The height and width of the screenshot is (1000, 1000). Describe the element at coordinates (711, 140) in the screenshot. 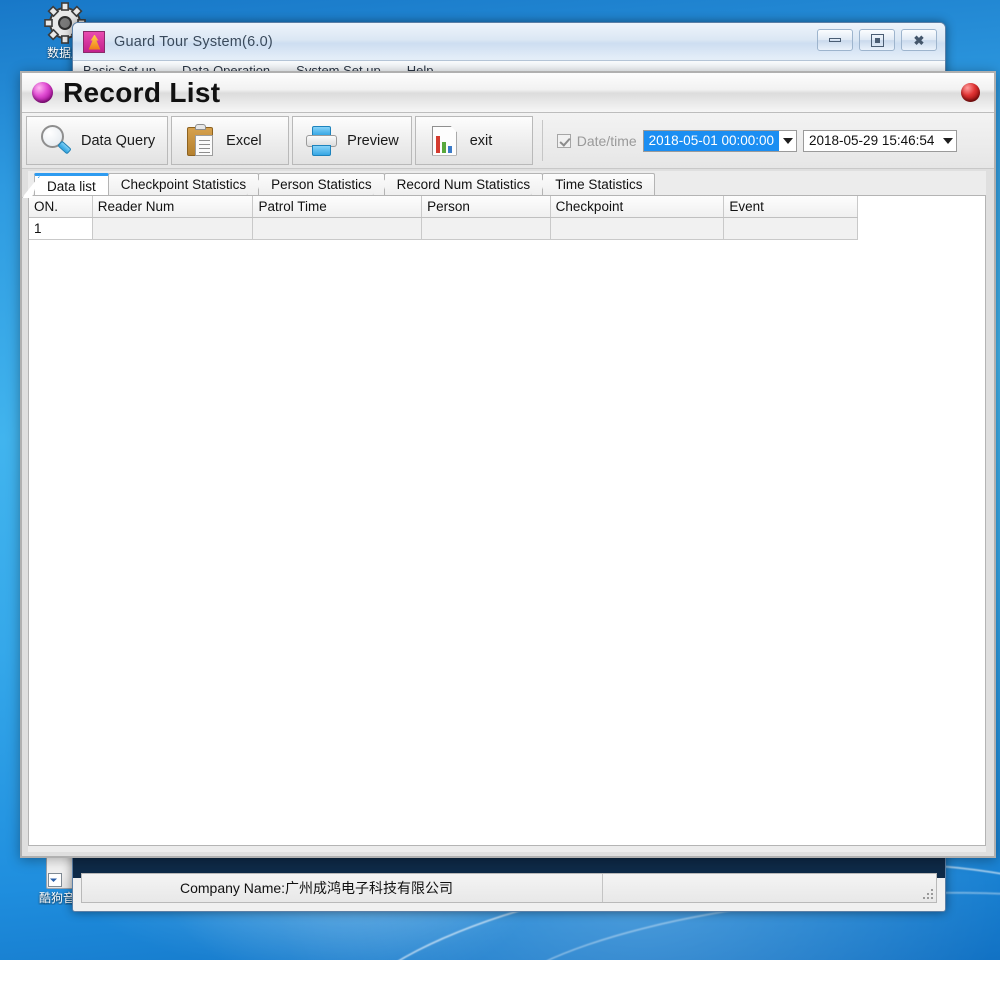

I see `date-from-value: 2018-05-01 00:00:00` at that location.